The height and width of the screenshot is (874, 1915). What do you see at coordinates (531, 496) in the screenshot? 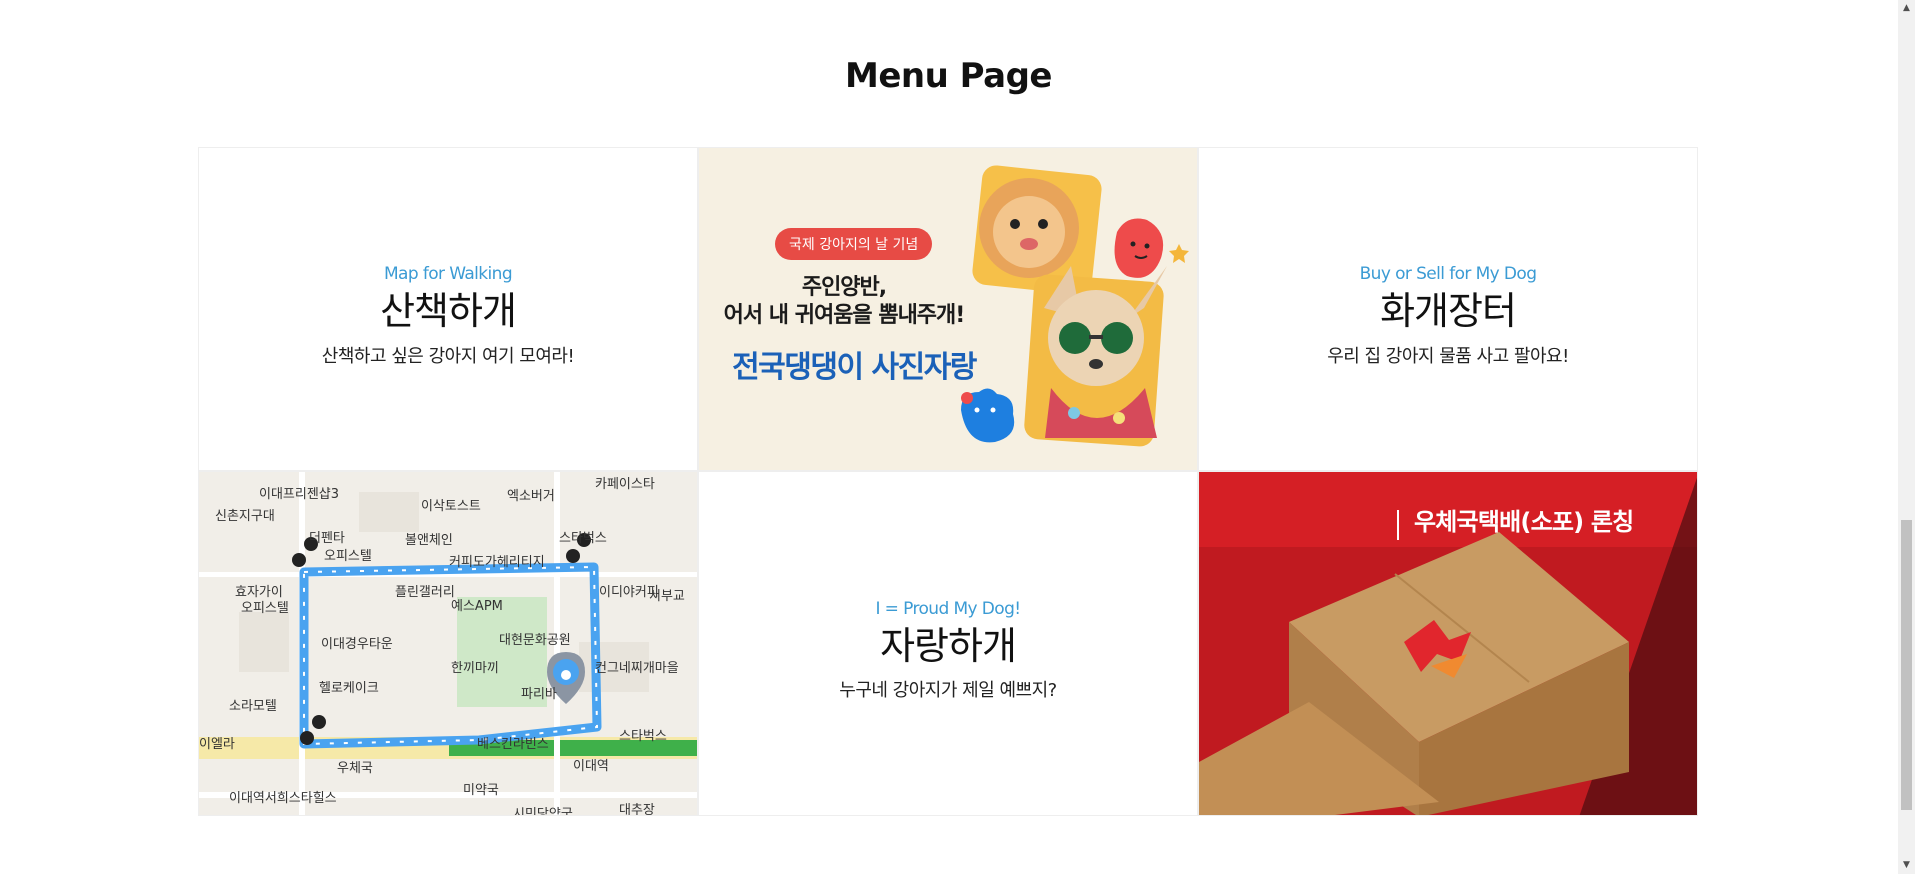
I see `map-place-label: 엑소버거` at bounding box center [531, 496].